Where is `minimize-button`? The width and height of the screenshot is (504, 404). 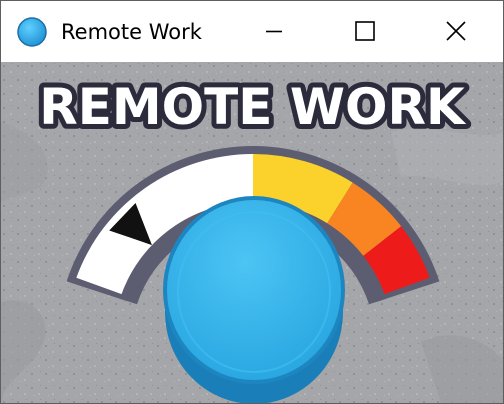
minimize-button is located at coordinates (274, 31).